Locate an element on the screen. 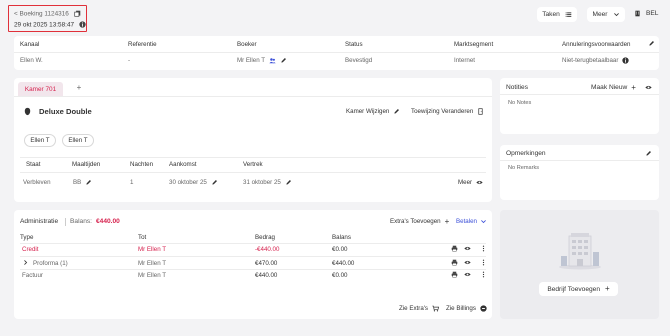  kanaal-value: Ellen W. is located at coordinates (31, 60).